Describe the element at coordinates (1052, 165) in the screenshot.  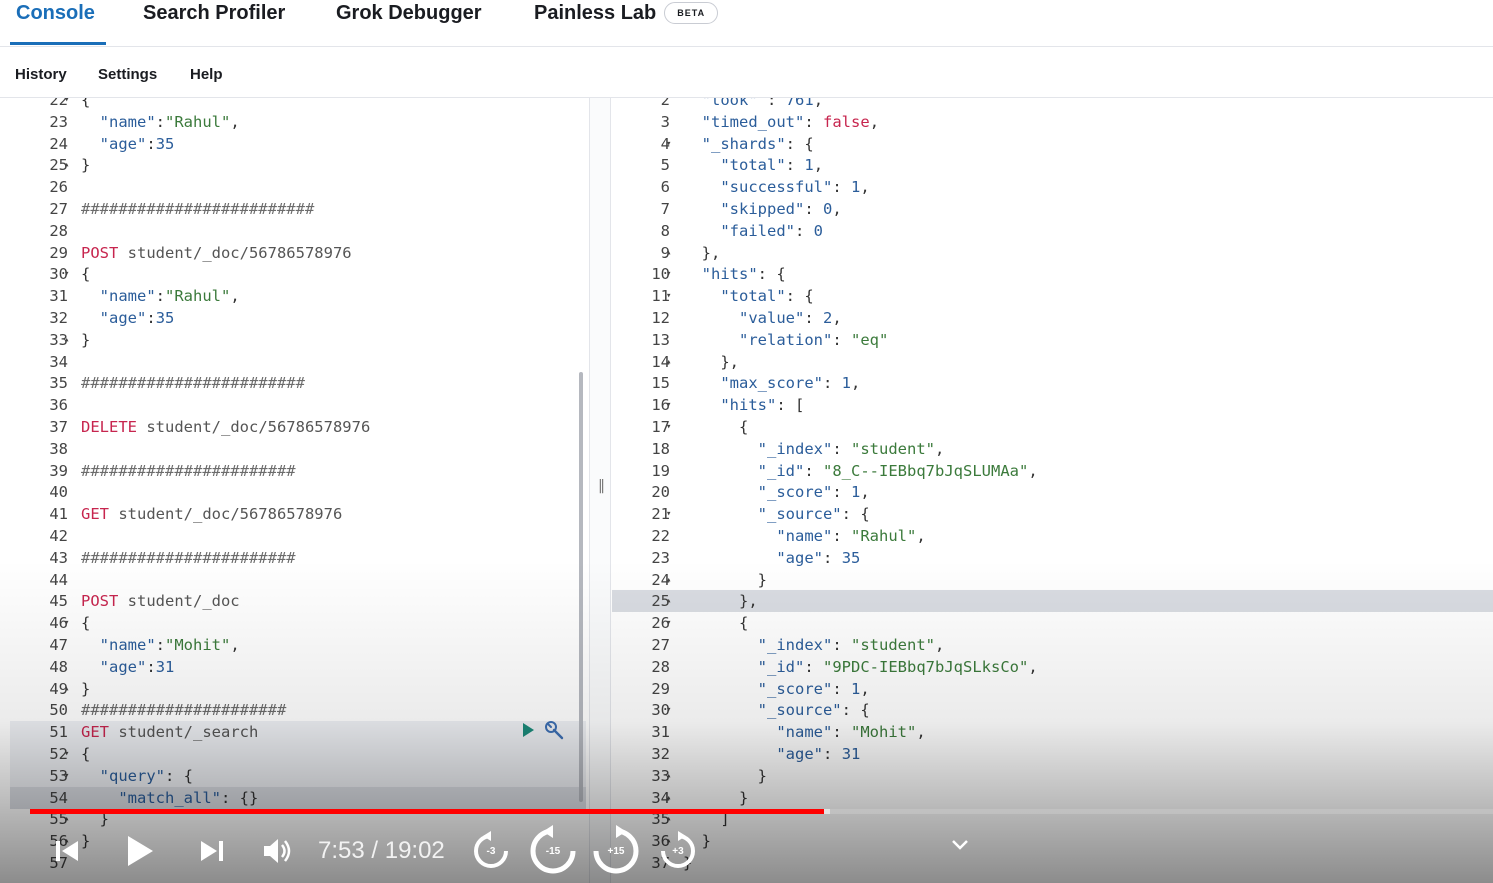
I see `code-line: 5 "total": 1,` at that location.